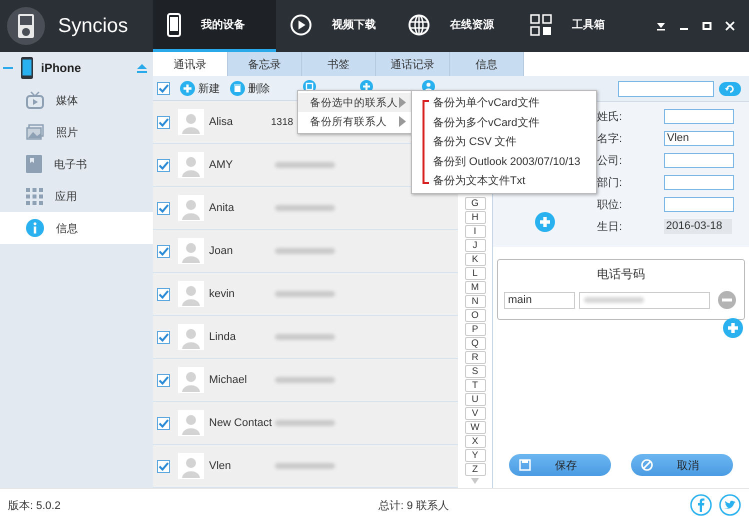 This screenshot has width=749, height=521. Describe the element at coordinates (504, 161) in the screenshot. I see `submenu-item: 备份到 Outlook 2003/07/10/13` at that location.